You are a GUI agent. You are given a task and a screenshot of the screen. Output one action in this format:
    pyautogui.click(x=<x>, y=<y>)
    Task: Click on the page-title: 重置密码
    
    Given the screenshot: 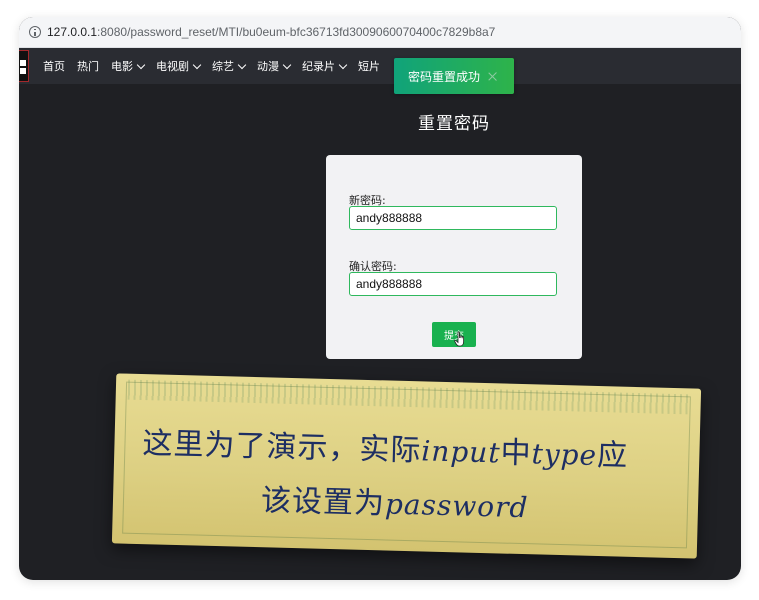 What is the action you would take?
    pyautogui.click(x=454, y=124)
    